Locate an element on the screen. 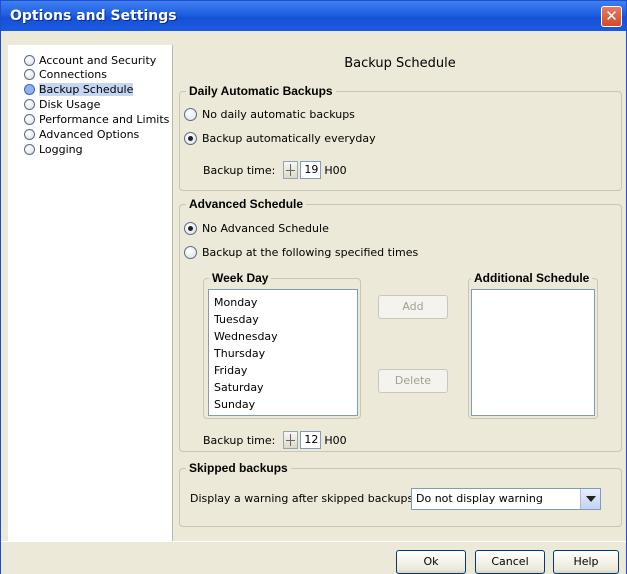 The image size is (627, 574). sidebar-item-disk-usage: Disk Usage is located at coordinates (62, 104).